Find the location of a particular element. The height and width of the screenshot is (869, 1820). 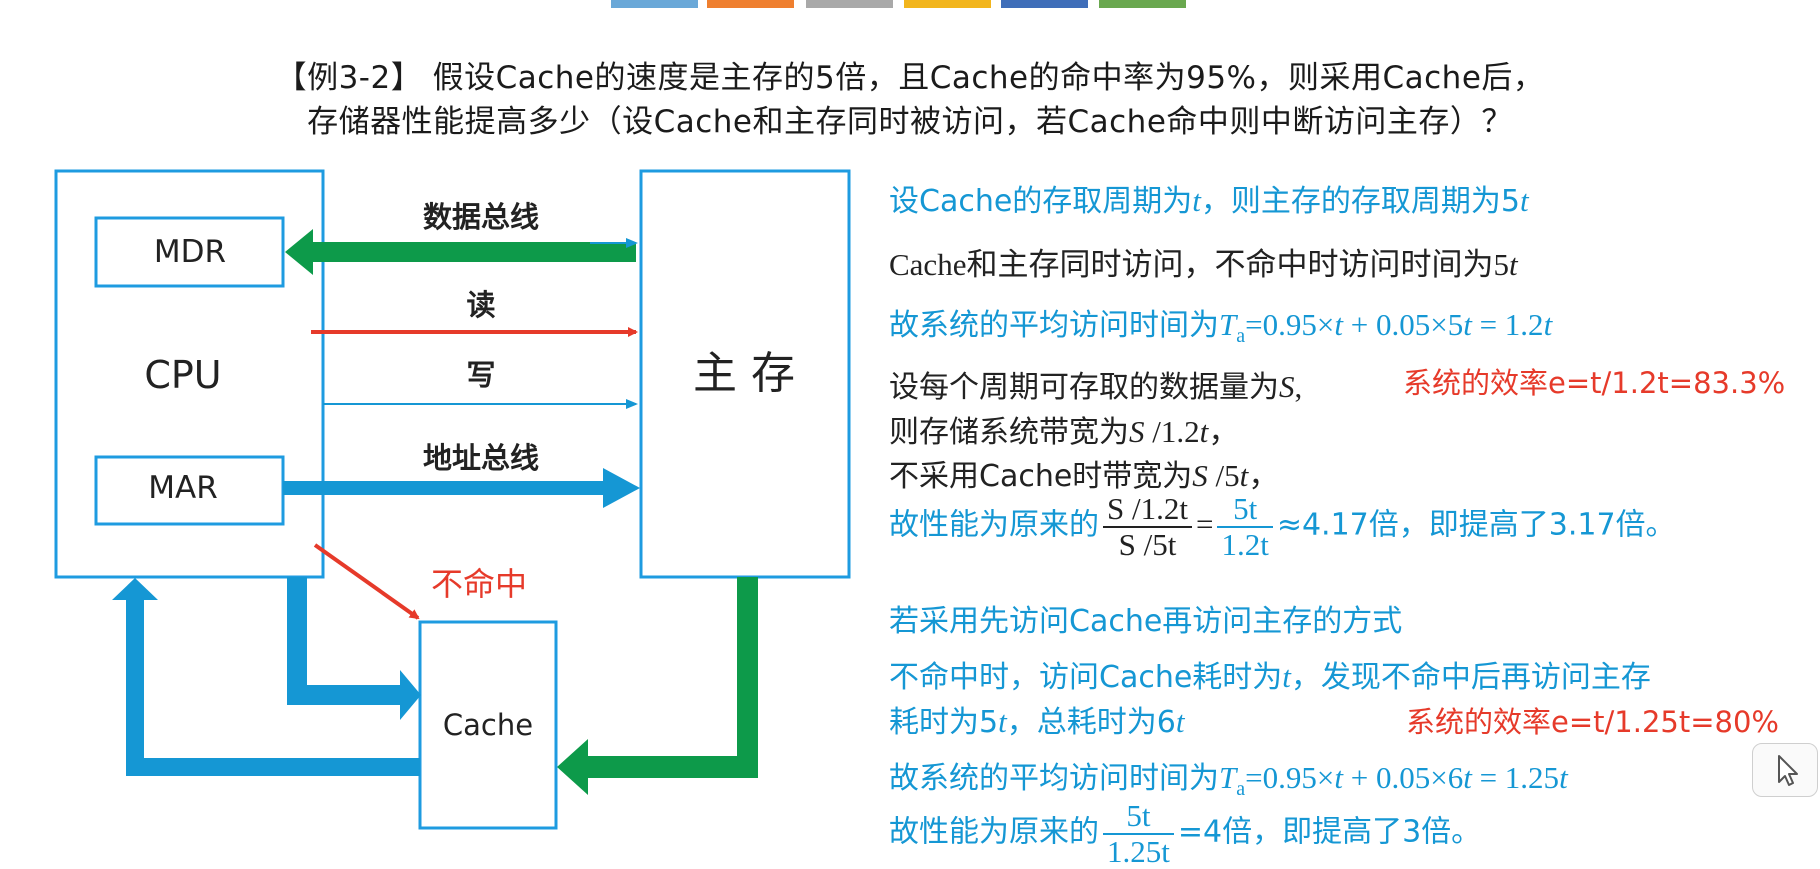

cache-to-cpu-arrow is located at coordinates (266, 677).